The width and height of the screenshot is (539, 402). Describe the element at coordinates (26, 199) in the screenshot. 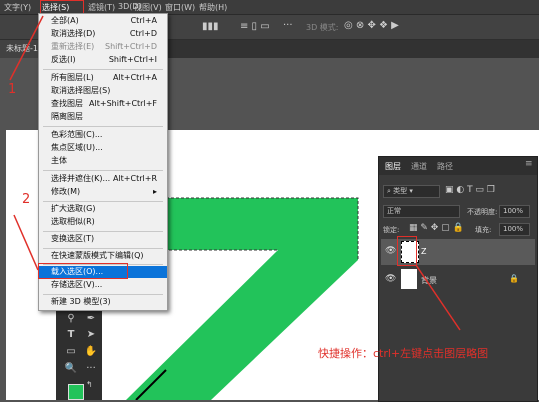

I see `annotation-step-2: 2` at that location.